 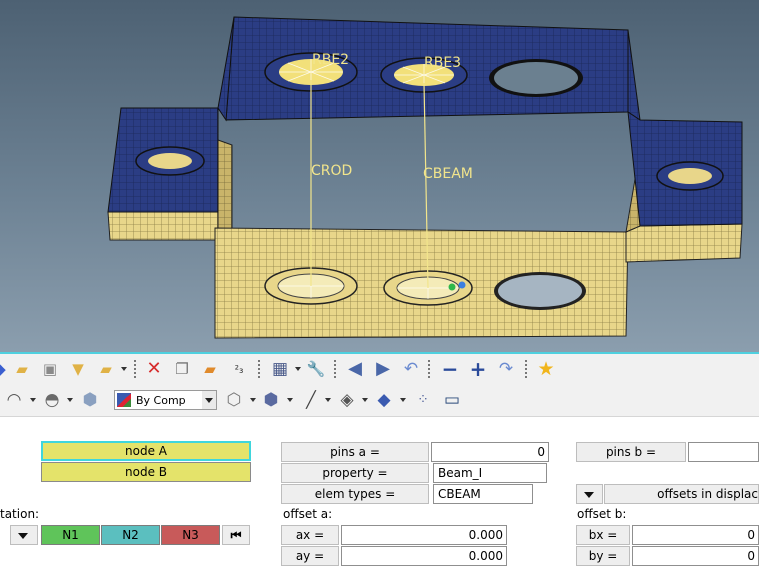 What do you see at coordinates (424, 535) in the screenshot?
I see `ax-input: 0.000` at bounding box center [424, 535].